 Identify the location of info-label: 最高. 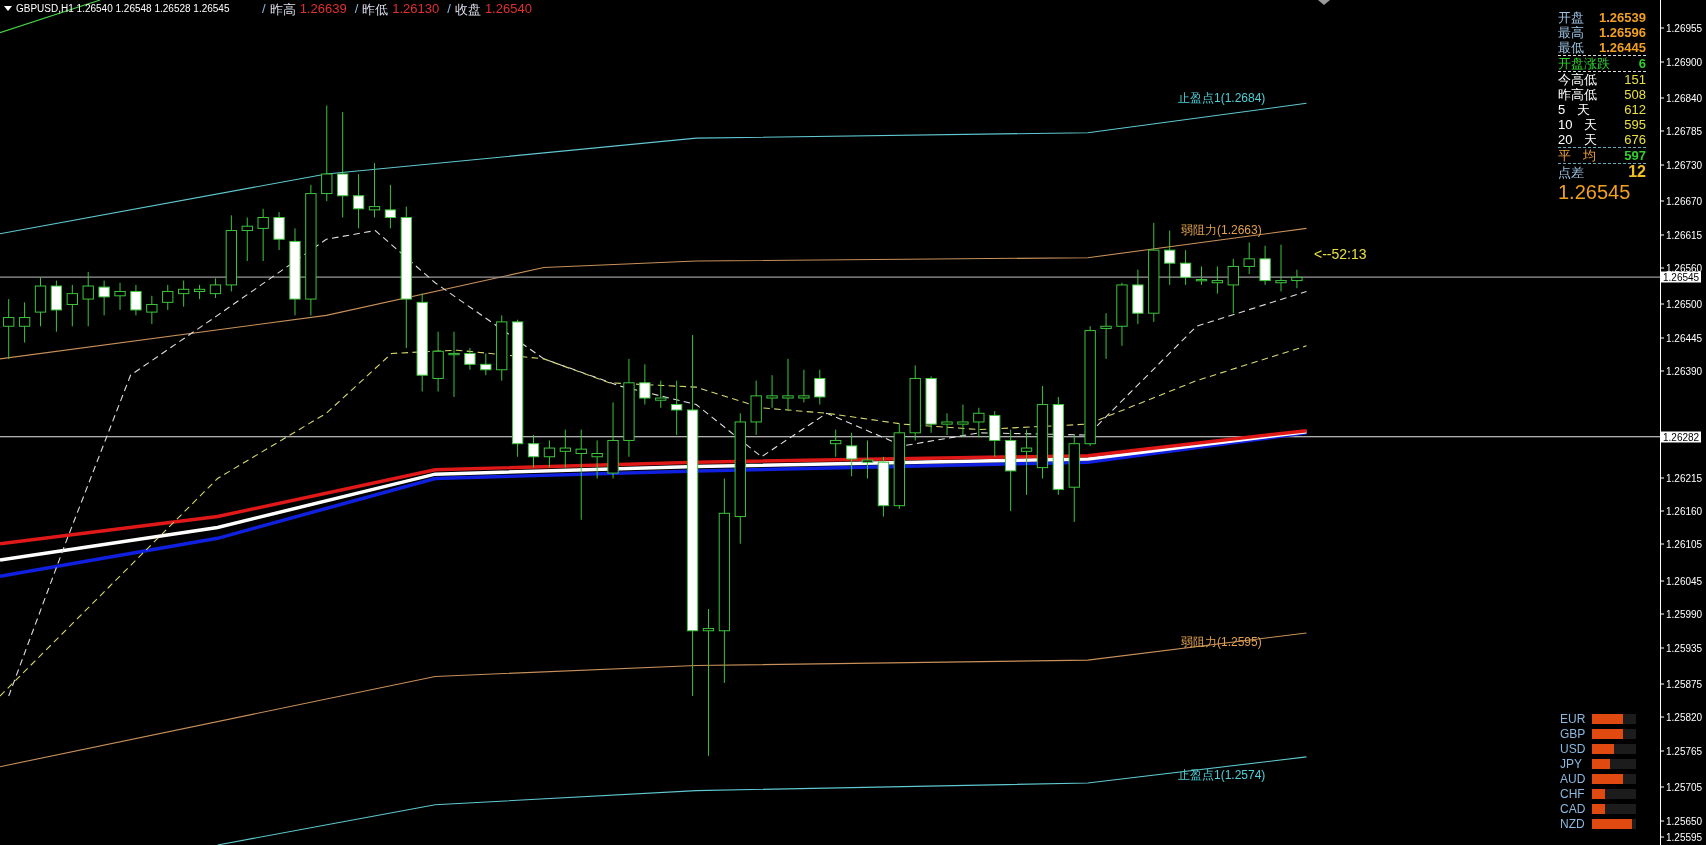
(1571, 32).